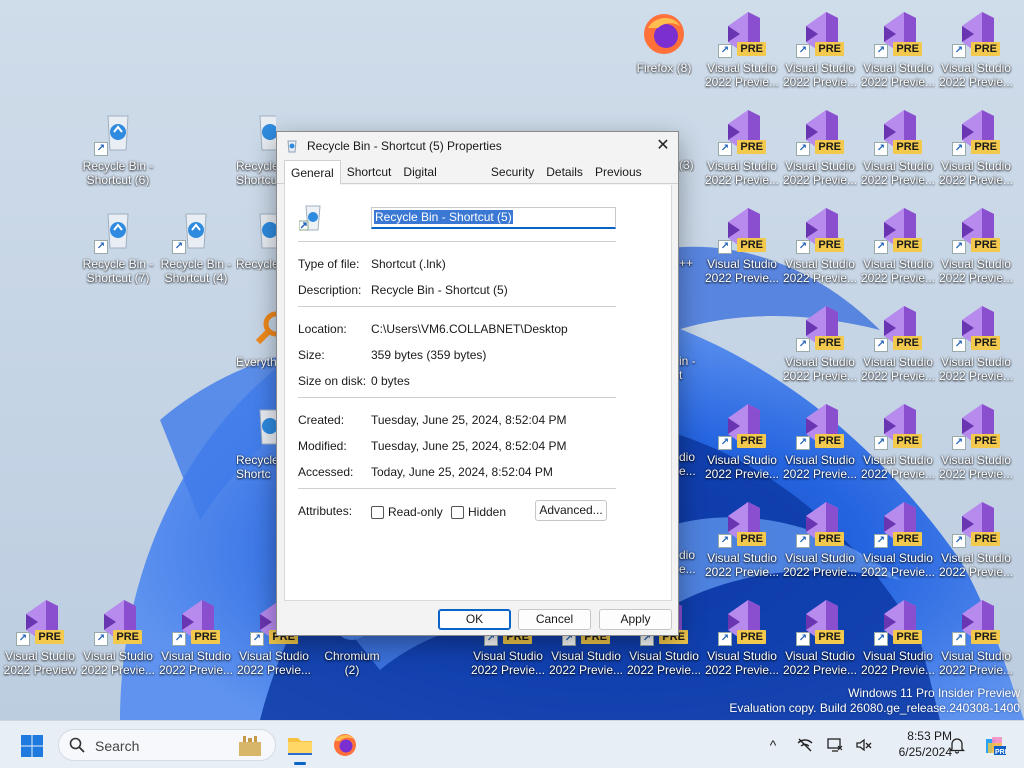 This screenshot has height=768, width=1024. Describe the element at coordinates (300, 747) in the screenshot. I see `file-explorer-taskbar-button` at that location.